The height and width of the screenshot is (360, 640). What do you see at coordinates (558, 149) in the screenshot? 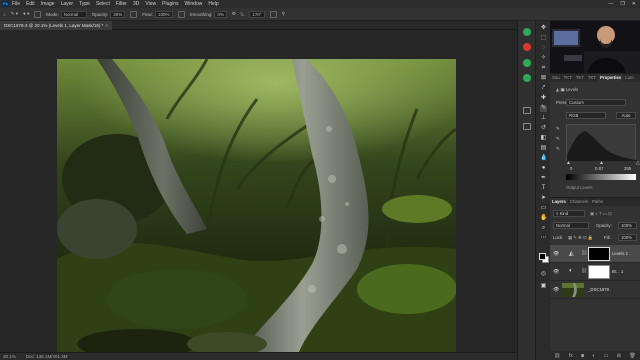
I see `eyedropper-white-icon: ✎` at bounding box center [558, 149].